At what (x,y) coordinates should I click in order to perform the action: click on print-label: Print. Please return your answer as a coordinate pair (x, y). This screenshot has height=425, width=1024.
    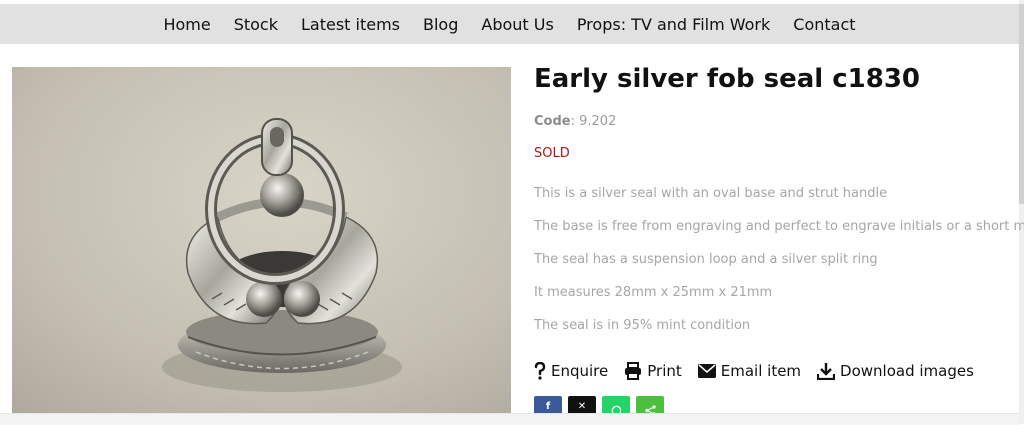
    Looking at the image, I should click on (664, 371).